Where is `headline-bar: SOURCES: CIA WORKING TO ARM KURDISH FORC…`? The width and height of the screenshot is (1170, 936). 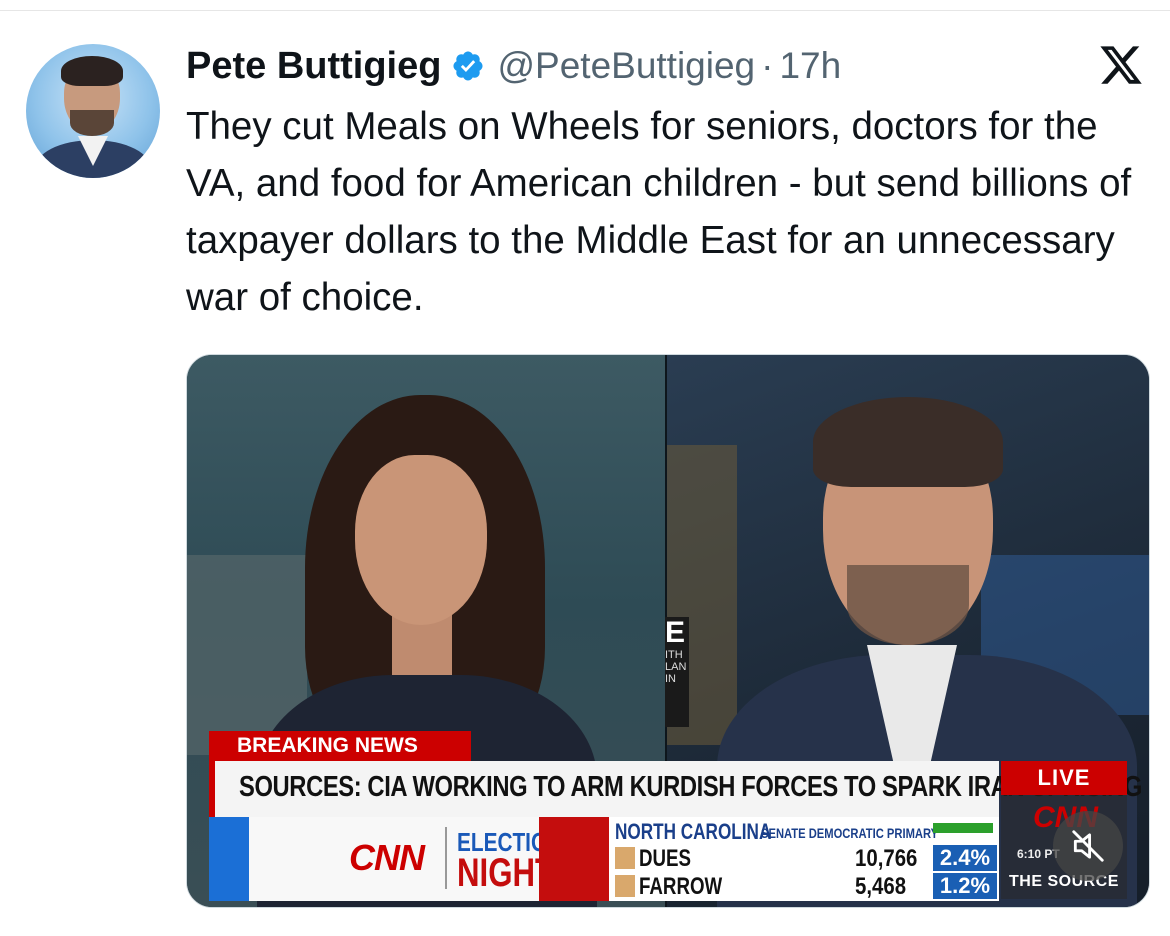
headline-bar: SOURCES: CIA WORKING TO ARM KURDISH FORC… is located at coordinates (675, 789).